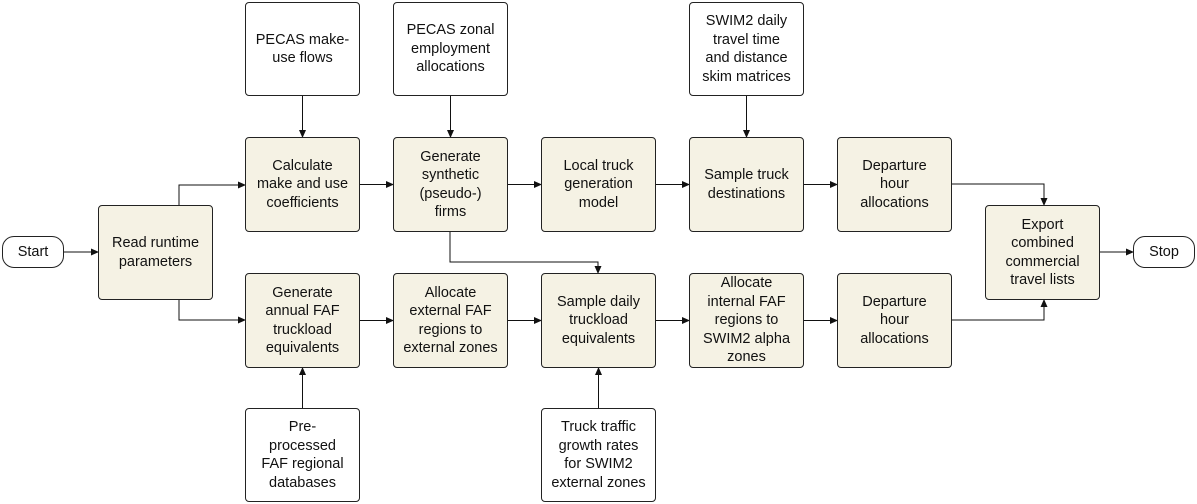 This screenshot has width=1197, height=504. Describe the element at coordinates (155, 243) in the screenshot. I see `node-label-line: Read runtime` at that location.